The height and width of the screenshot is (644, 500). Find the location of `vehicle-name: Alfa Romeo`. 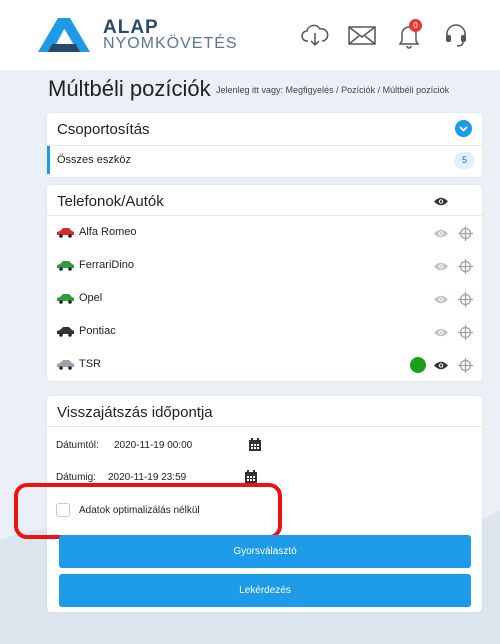

vehicle-name: Alfa Romeo is located at coordinates (108, 232).